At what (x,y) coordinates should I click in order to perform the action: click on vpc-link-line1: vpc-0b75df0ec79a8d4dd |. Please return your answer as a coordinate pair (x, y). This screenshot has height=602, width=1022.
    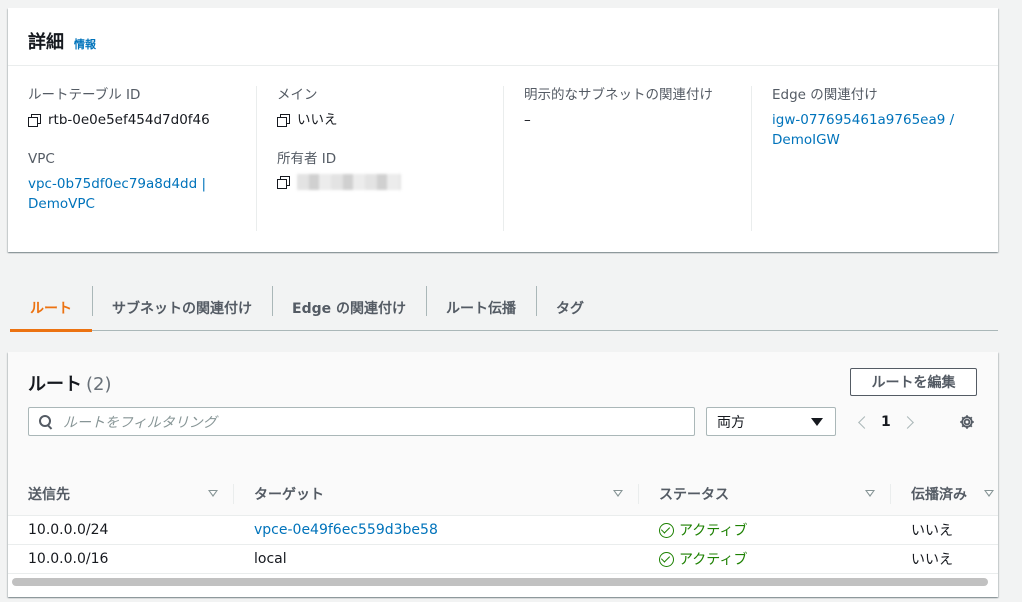
    Looking at the image, I should click on (142, 184).